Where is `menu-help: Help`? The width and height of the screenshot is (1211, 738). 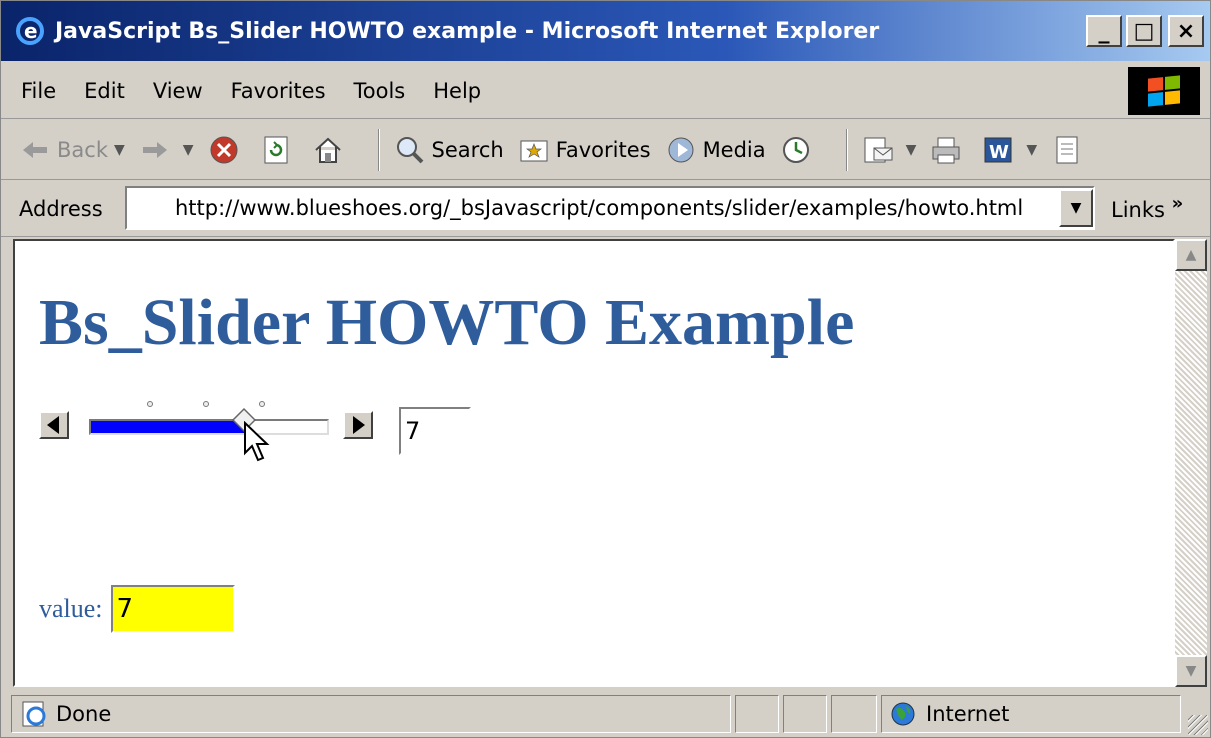 menu-help: Help is located at coordinates (457, 91).